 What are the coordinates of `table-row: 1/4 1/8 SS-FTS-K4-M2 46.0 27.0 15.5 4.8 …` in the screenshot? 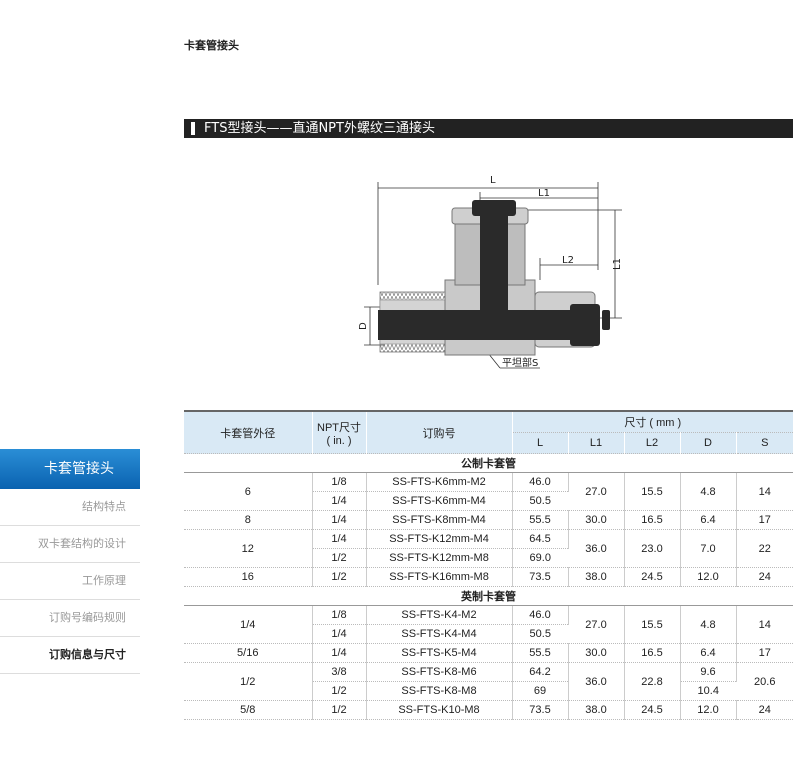 It's located at (488, 624).